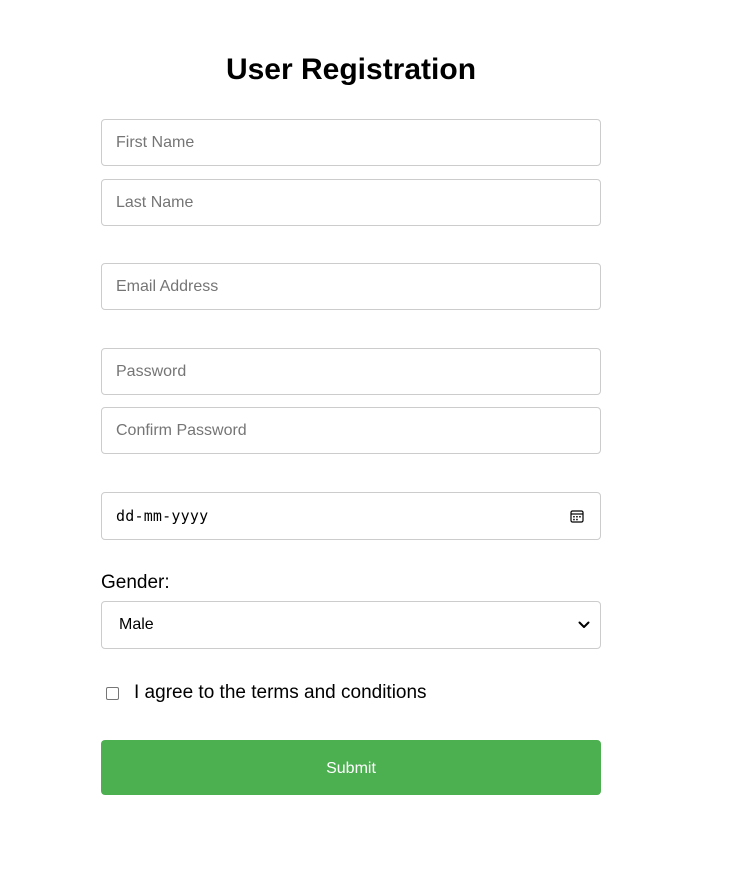 The width and height of the screenshot is (747, 879). I want to click on last-name-input, so click(351, 202).